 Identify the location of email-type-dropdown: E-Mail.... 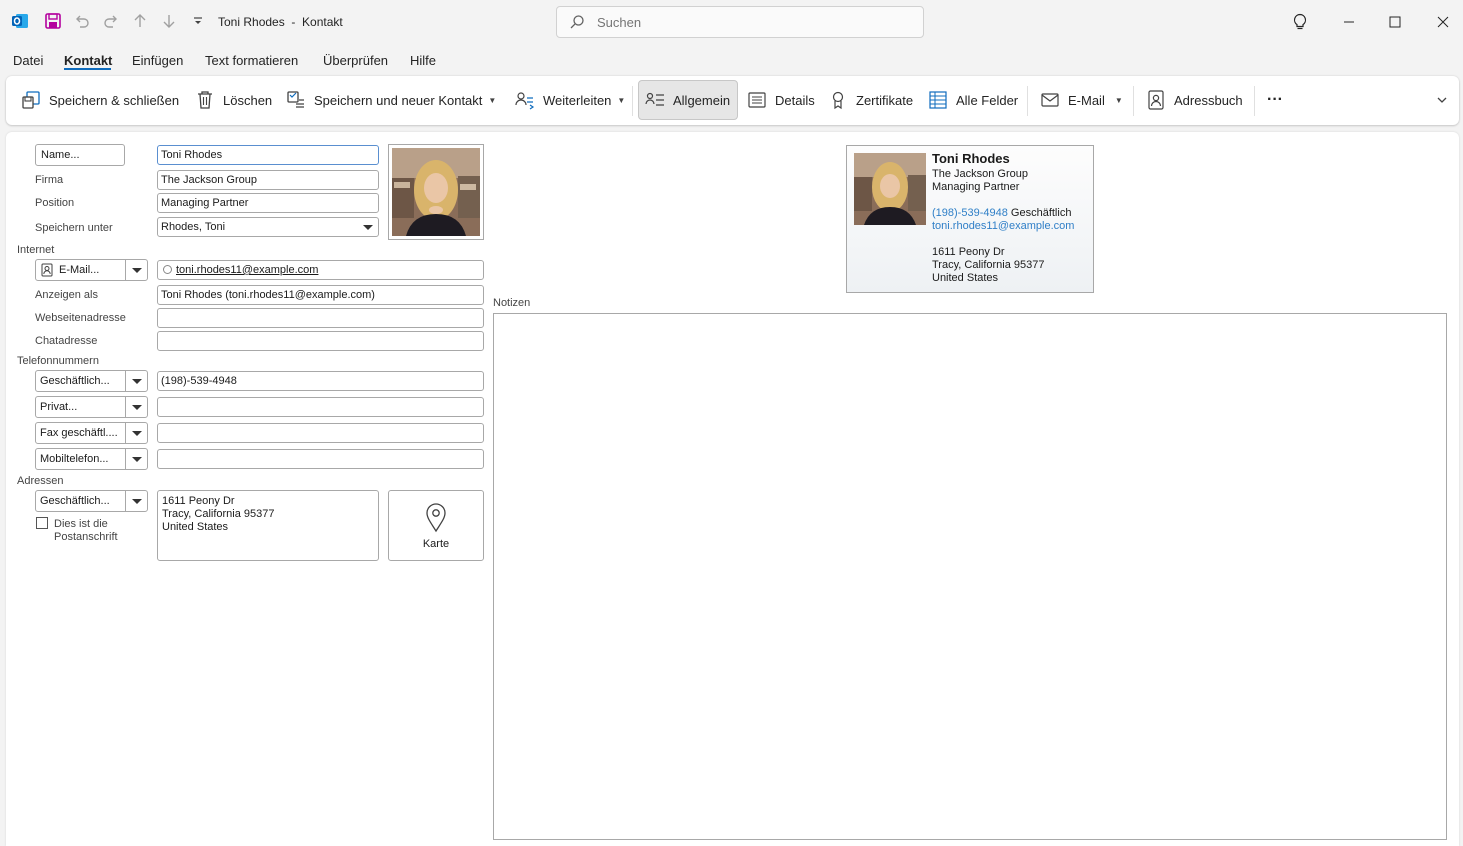
(91, 270).